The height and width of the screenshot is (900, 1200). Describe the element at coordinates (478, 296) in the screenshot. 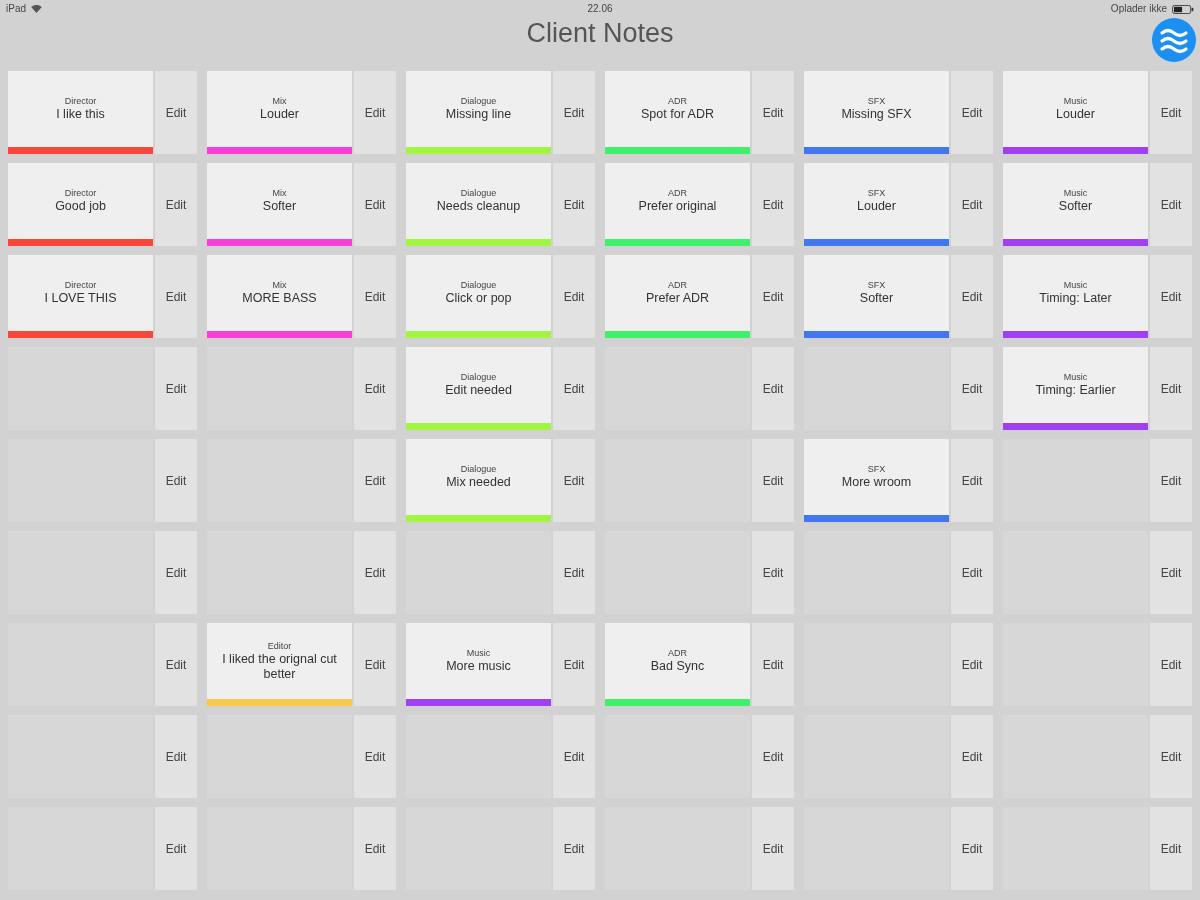

I see `note-card: Dialogue Click or pop` at that location.